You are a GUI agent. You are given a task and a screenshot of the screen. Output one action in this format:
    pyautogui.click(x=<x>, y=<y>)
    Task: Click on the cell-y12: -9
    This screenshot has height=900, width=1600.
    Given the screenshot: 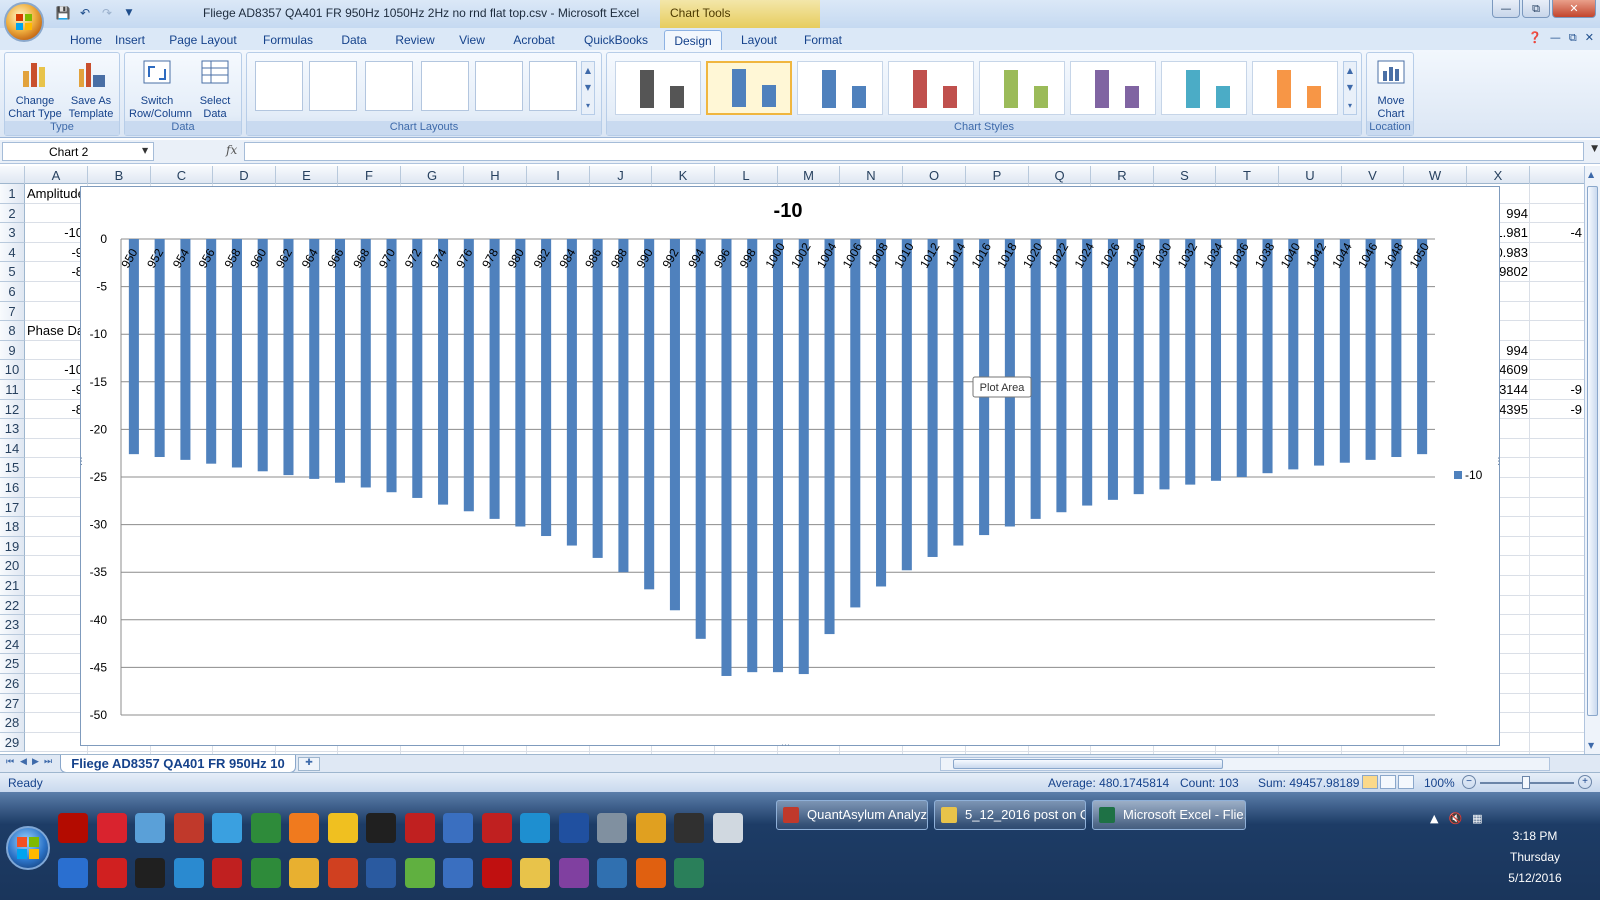 What is the action you would take?
    pyautogui.click(x=1557, y=409)
    